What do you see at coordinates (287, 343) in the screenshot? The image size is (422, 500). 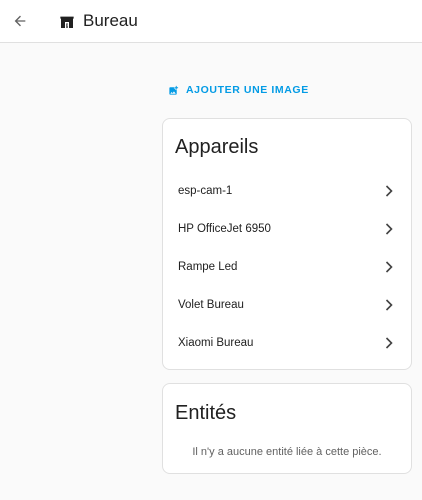 I see `device-item-xiaomi-bureau: Xiaomi Bureau` at bounding box center [287, 343].